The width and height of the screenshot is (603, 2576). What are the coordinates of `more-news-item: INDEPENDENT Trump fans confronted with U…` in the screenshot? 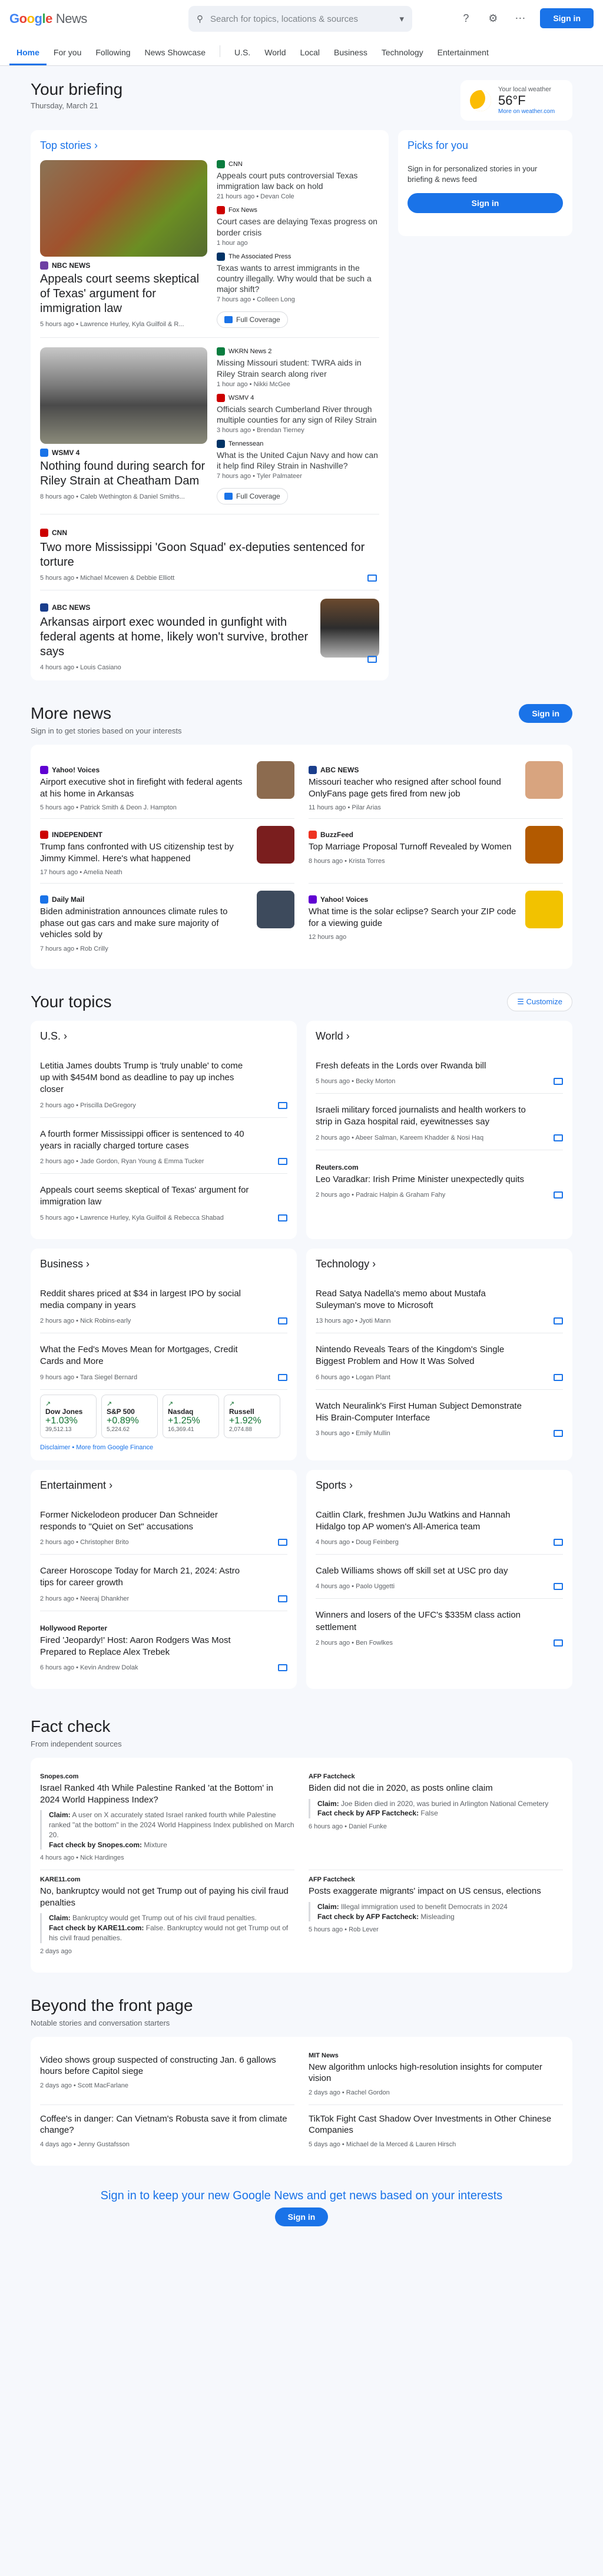 It's located at (167, 851).